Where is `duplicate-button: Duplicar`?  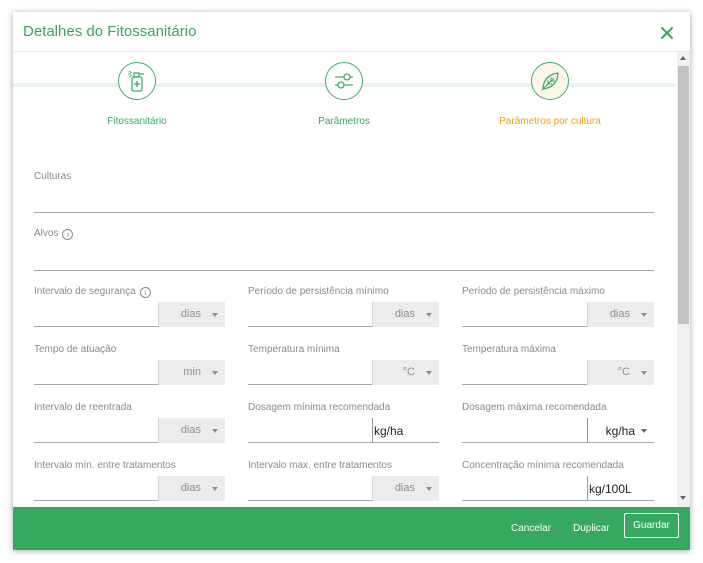 duplicate-button: Duplicar is located at coordinates (591, 528).